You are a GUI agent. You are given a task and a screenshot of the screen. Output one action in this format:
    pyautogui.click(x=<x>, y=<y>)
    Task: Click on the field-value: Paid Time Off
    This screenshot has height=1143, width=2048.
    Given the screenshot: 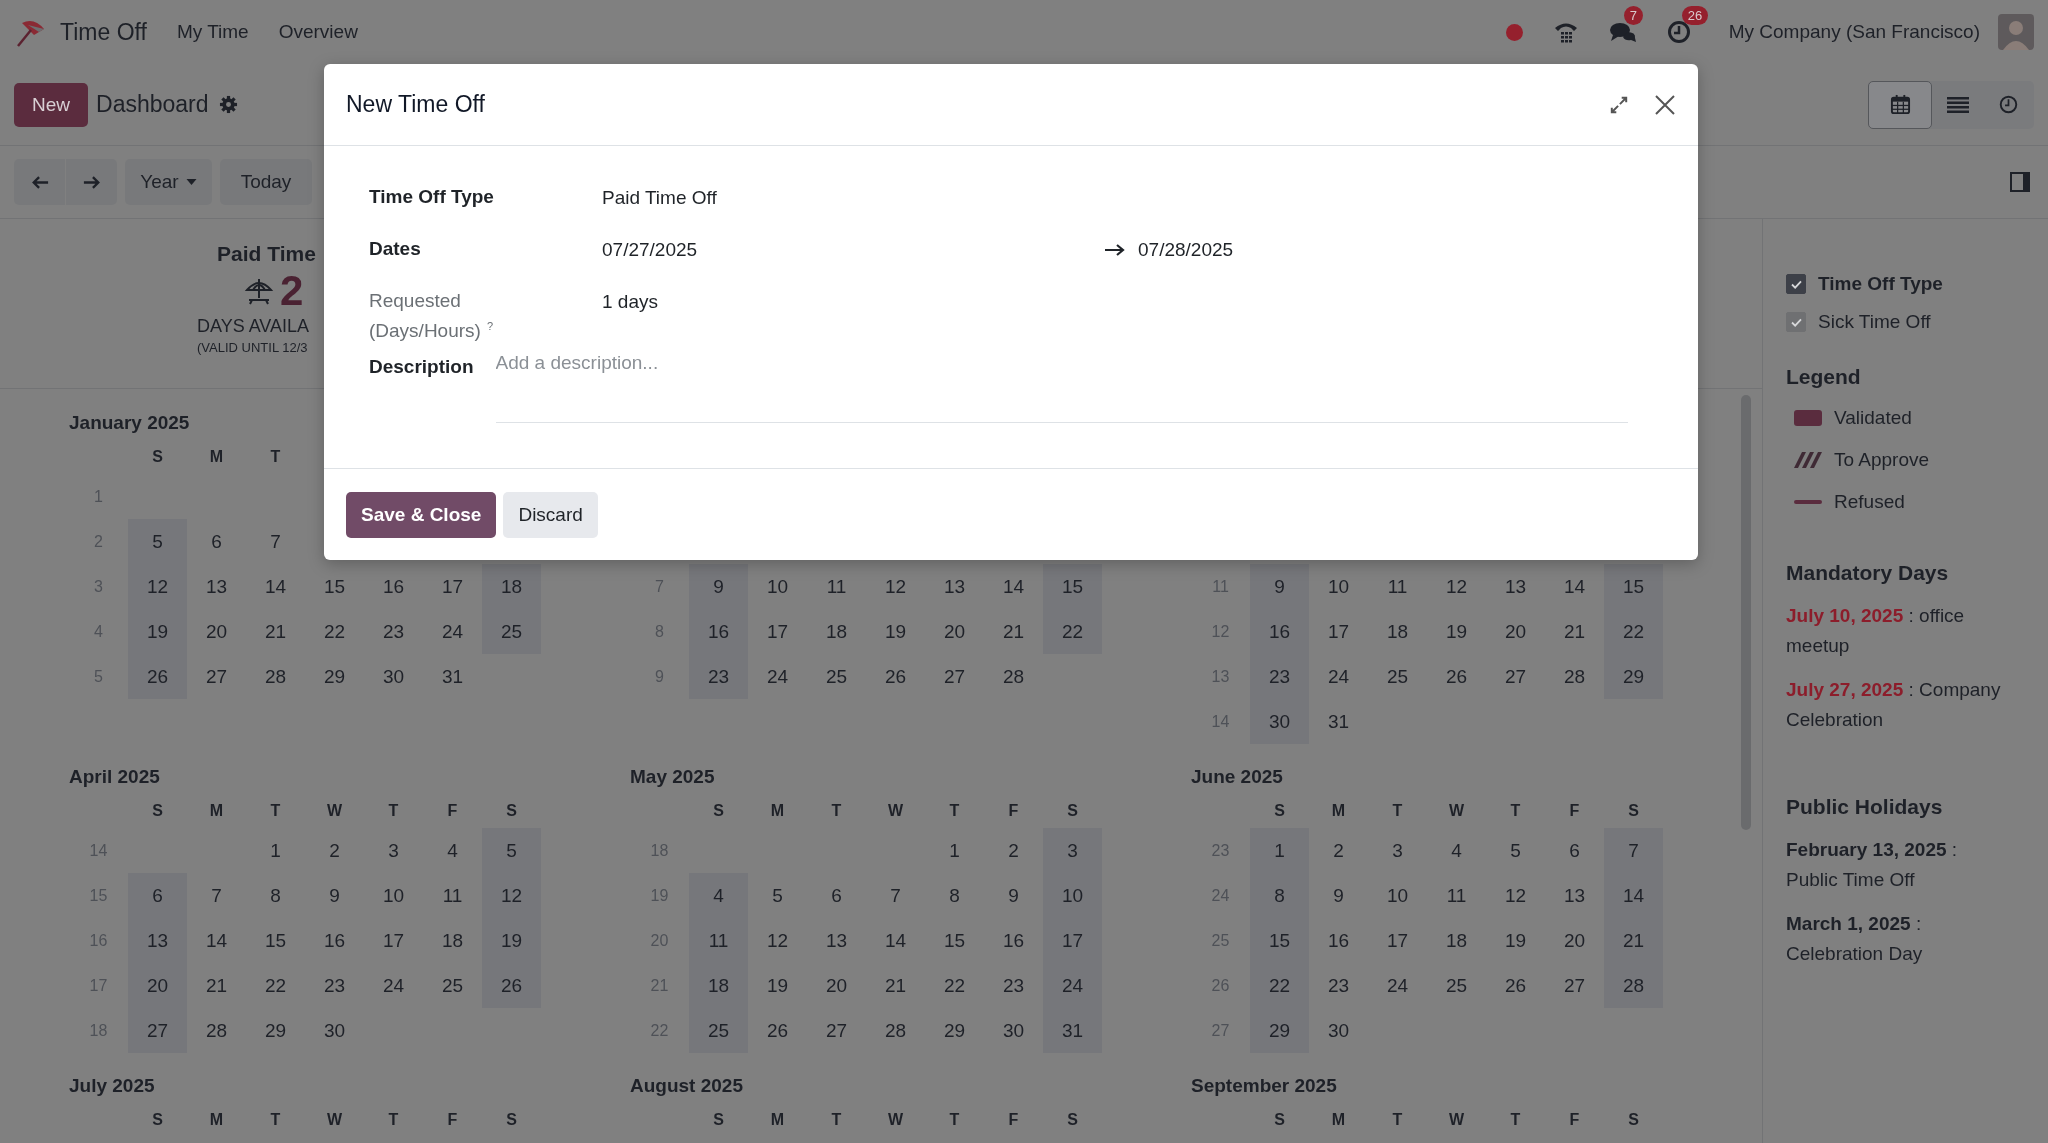 What is the action you would take?
    pyautogui.click(x=659, y=194)
    